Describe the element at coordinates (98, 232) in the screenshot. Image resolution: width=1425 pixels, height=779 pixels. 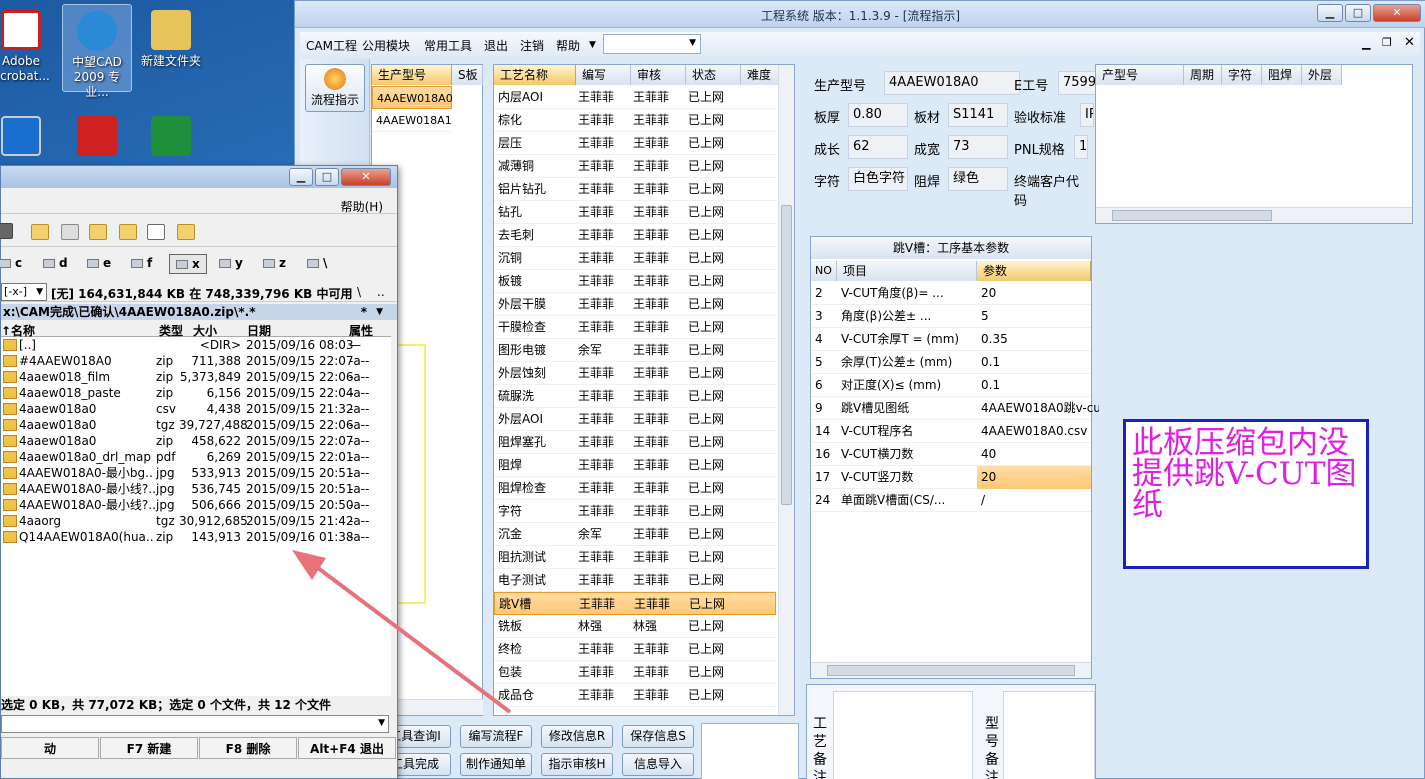
I see `new-folder-icon` at that location.